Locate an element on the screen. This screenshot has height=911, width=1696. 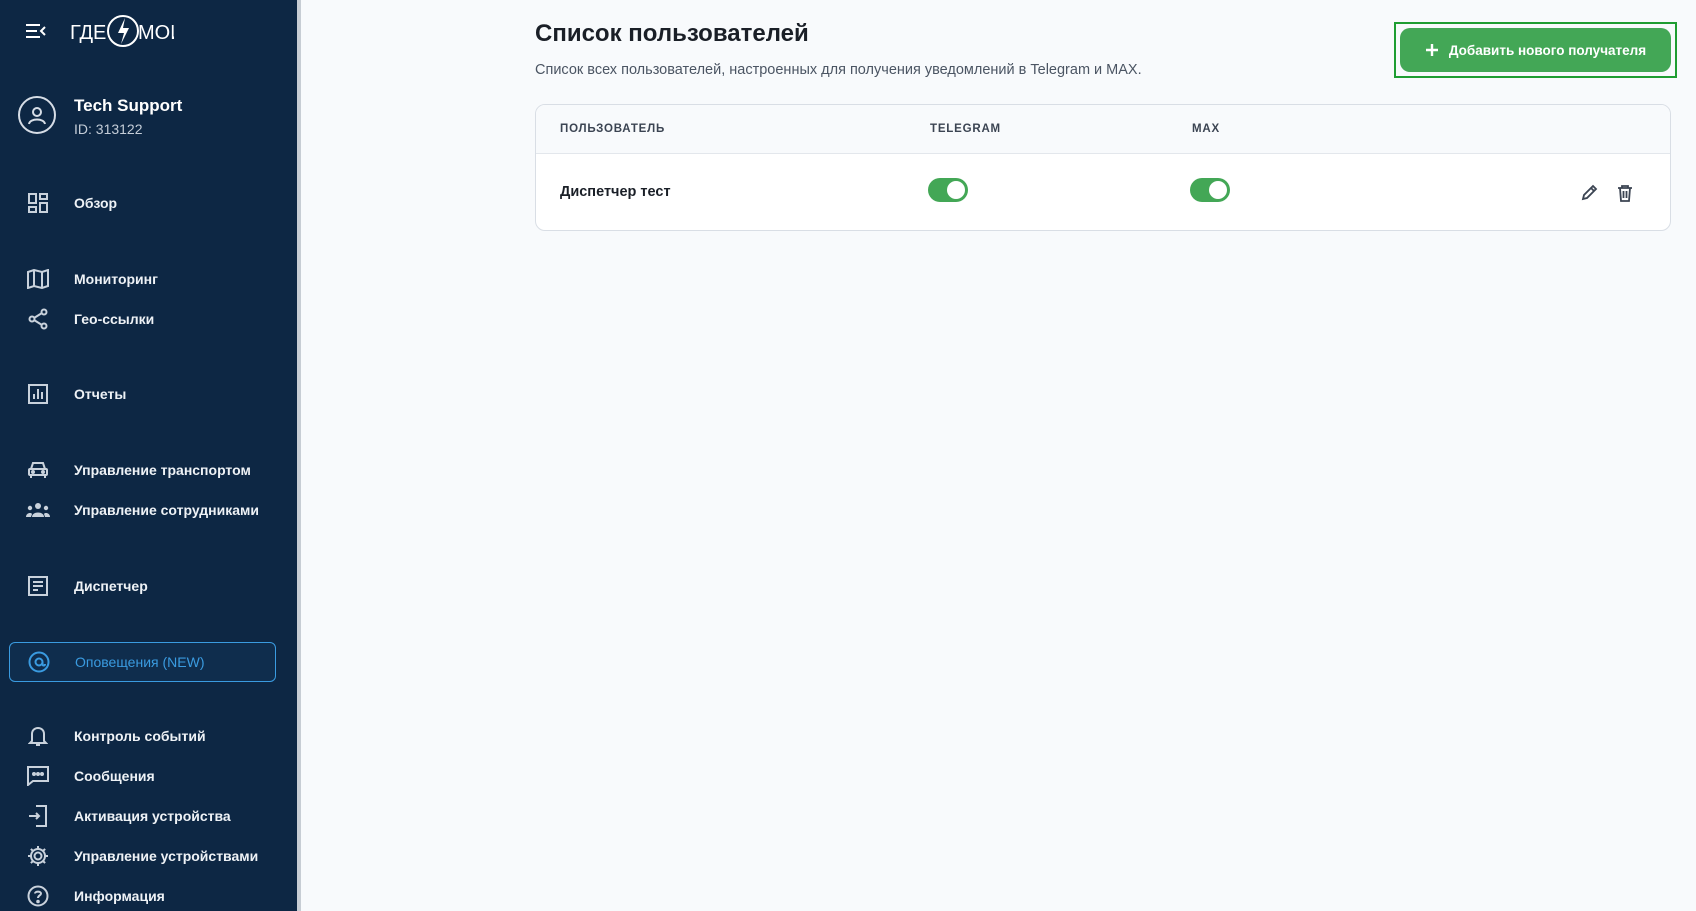
sidebar-item-messages: Сообщения is located at coordinates (142, 776).